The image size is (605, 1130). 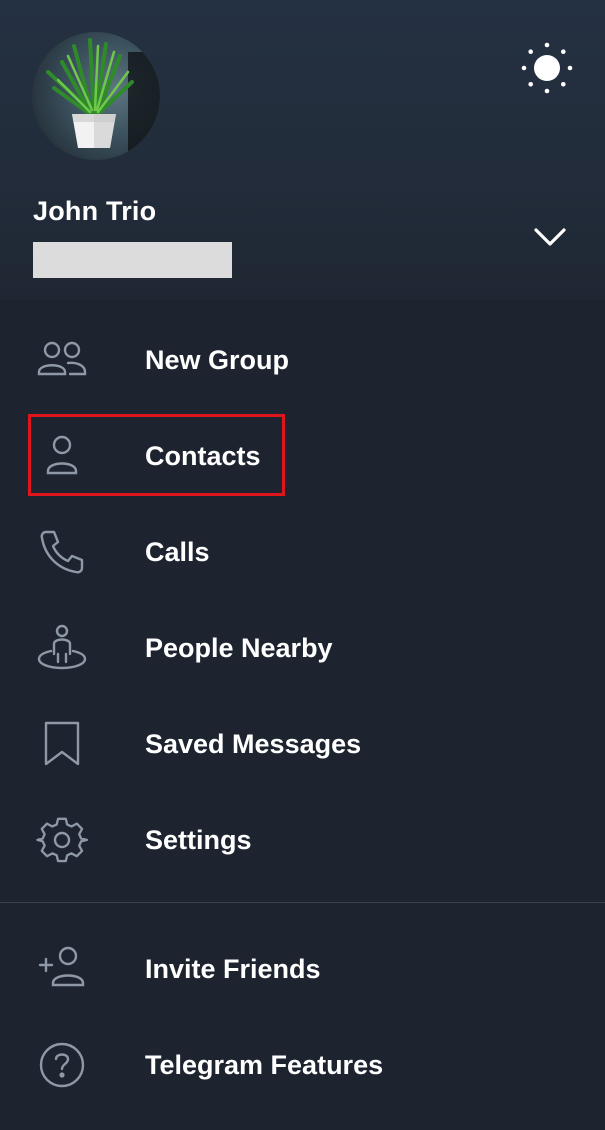 I want to click on theme-toggle-sun-icon, so click(x=547, y=68).